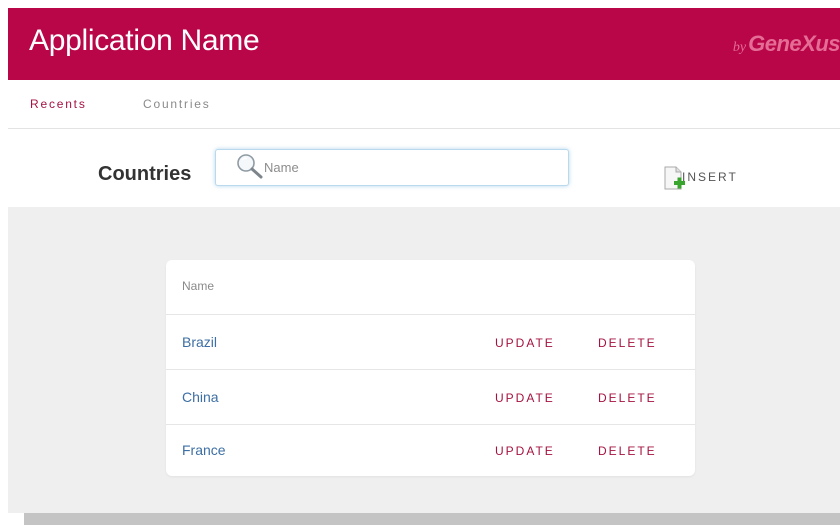 The height and width of the screenshot is (525, 840). What do you see at coordinates (200, 397) in the screenshot?
I see `country-name-link: China` at bounding box center [200, 397].